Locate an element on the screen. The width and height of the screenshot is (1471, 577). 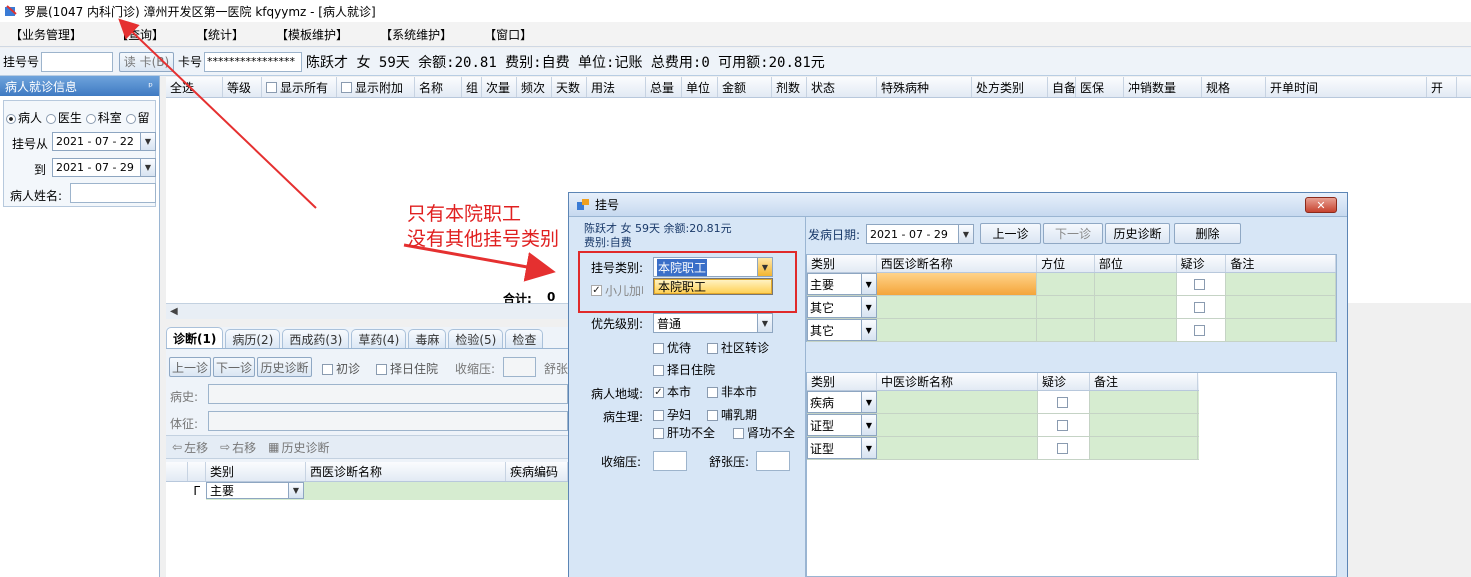
annotation-line2: 没有其他挂号类别 is located at coordinates (483, 239).